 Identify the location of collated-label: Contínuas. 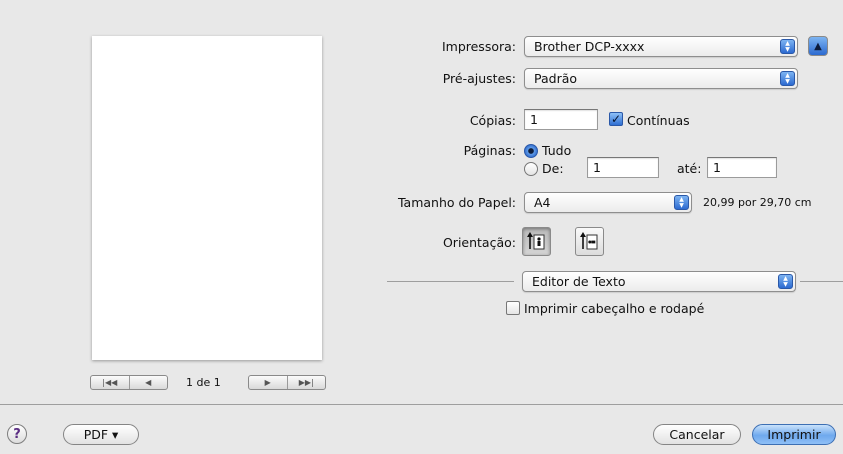
(658, 120).